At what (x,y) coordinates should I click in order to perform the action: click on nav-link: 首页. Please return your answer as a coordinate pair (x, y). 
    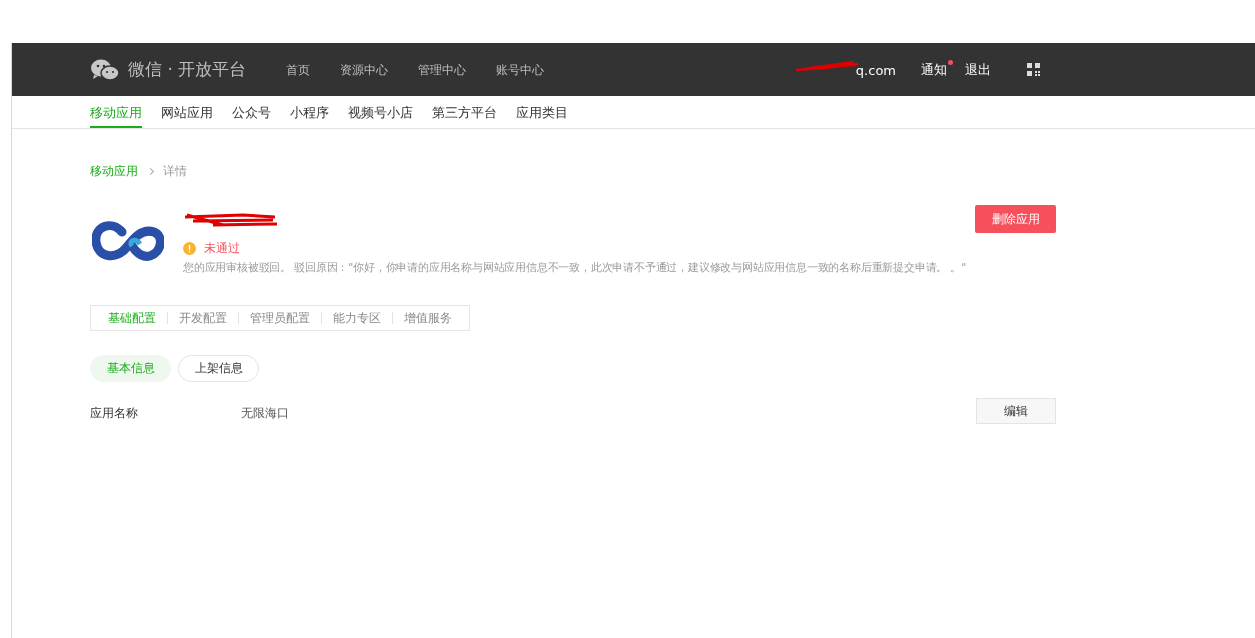
    Looking at the image, I should click on (298, 69).